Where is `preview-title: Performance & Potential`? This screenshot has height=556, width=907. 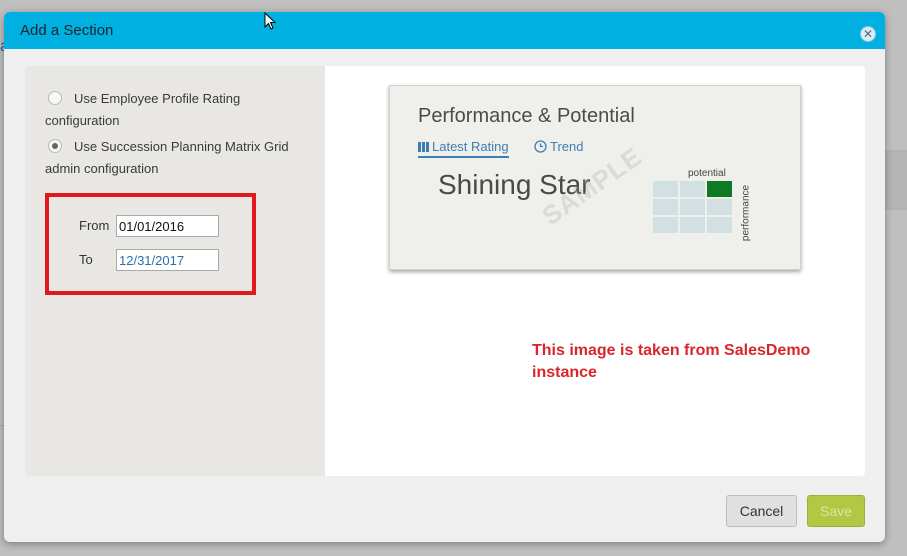
preview-title: Performance & Potential is located at coordinates (526, 116).